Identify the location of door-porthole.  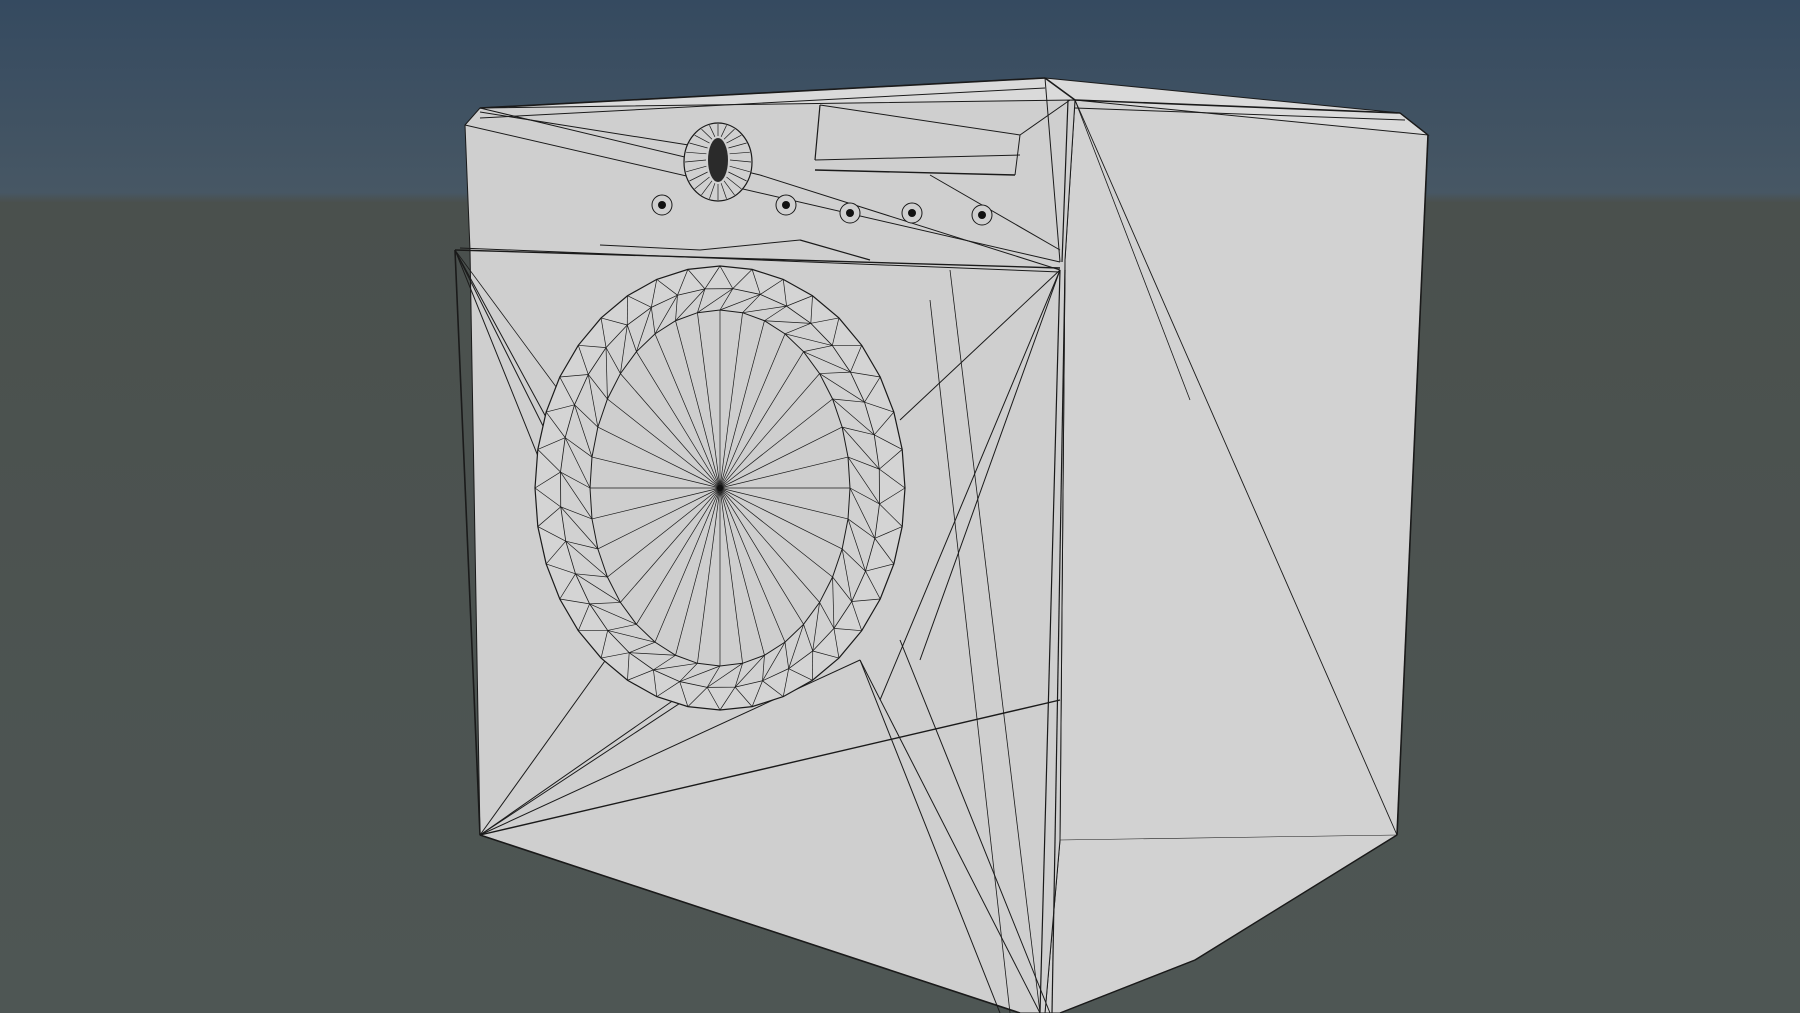
(720, 488).